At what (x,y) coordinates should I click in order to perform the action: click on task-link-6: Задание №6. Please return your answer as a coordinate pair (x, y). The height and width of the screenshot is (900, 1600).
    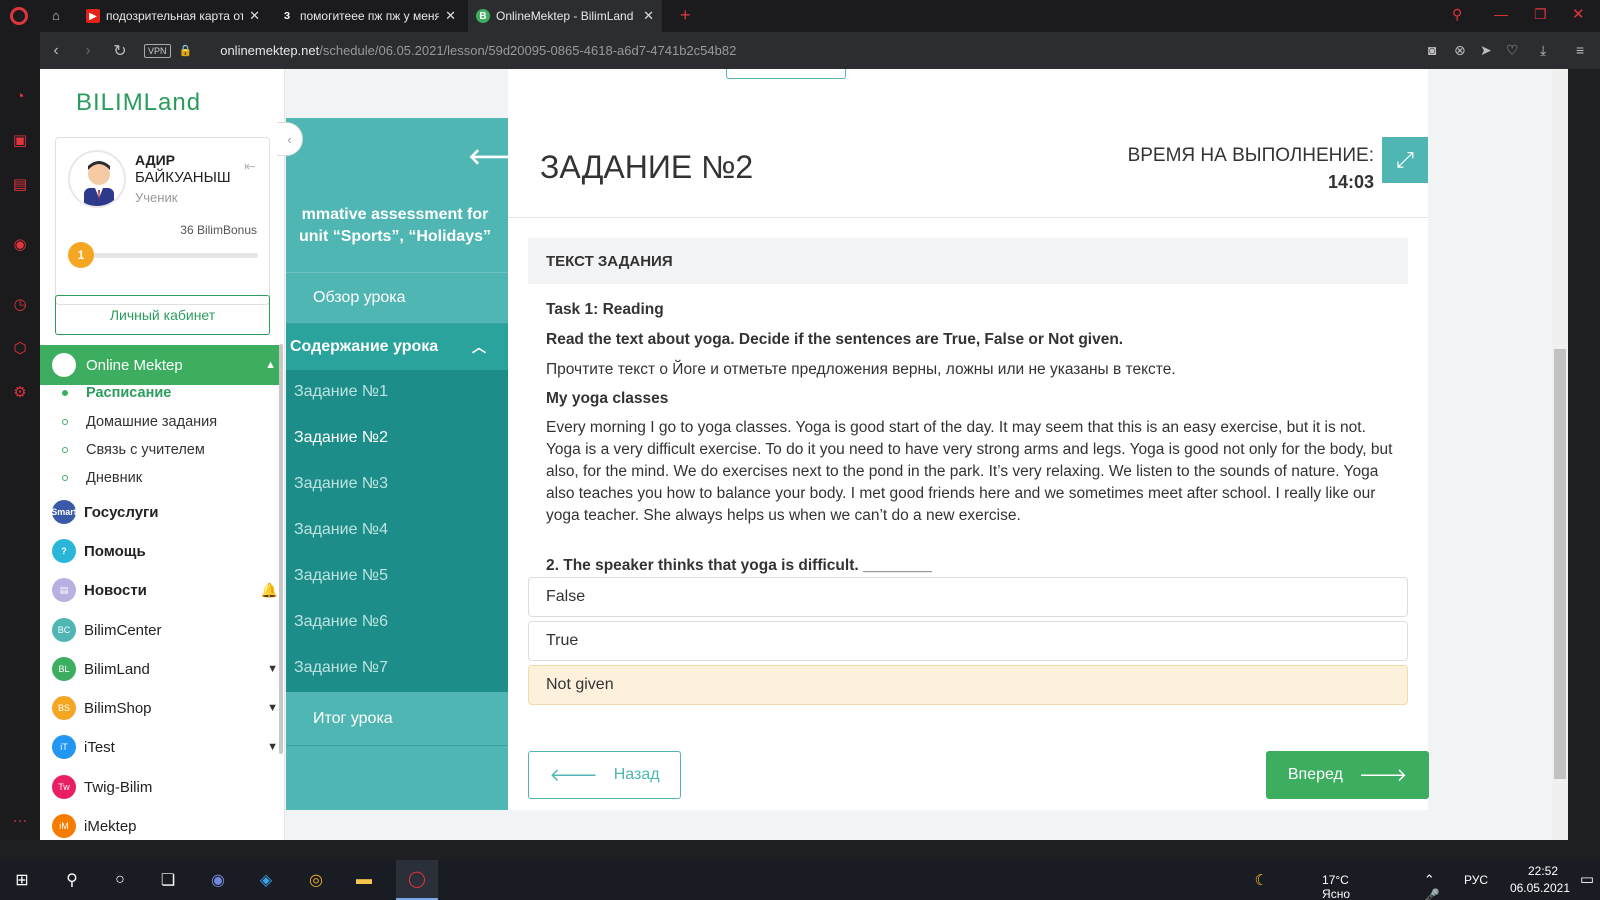
    Looking at the image, I should click on (341, 622).